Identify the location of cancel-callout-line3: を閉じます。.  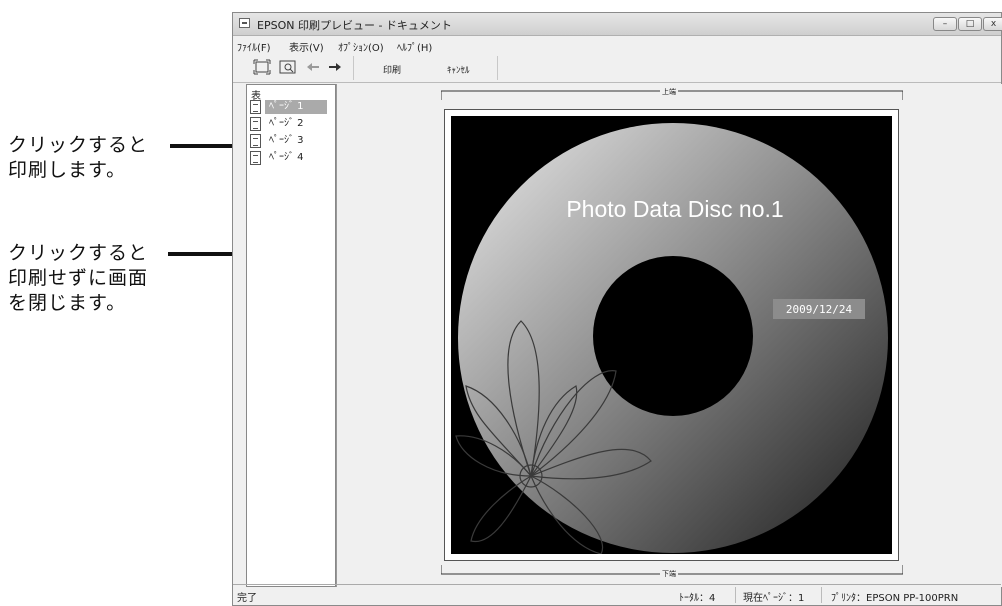
(67, 303).